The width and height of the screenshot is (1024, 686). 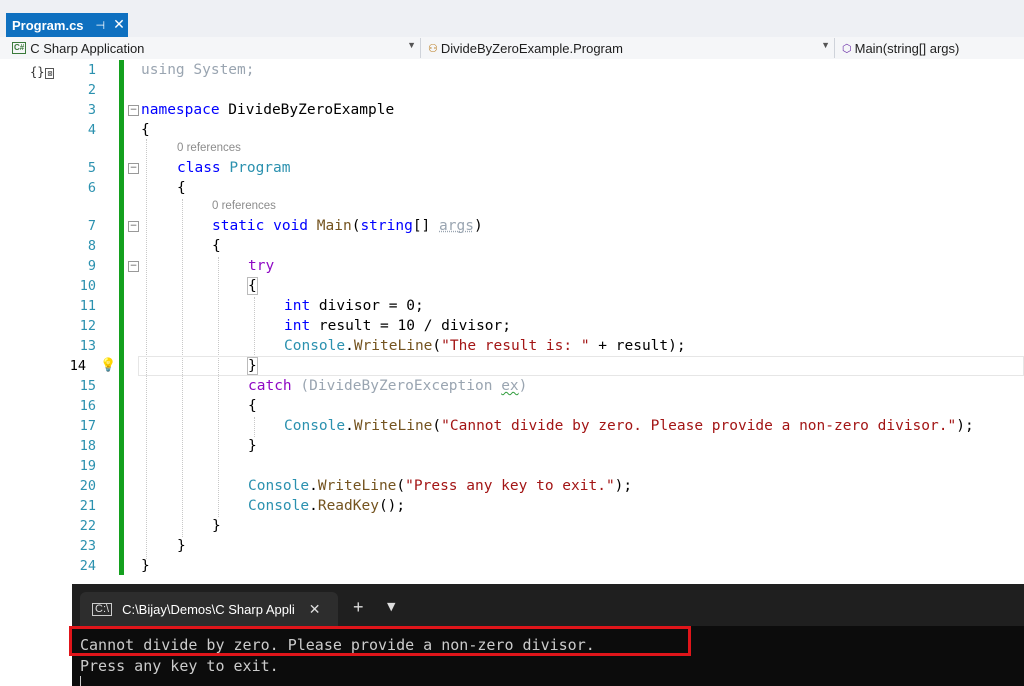 What do you see at coordinates (629, 48) in the screenshot?
I see `type-dropdown: ⚇ DivideByZeroExample.Program ▼` at bounding box center [629, 48].